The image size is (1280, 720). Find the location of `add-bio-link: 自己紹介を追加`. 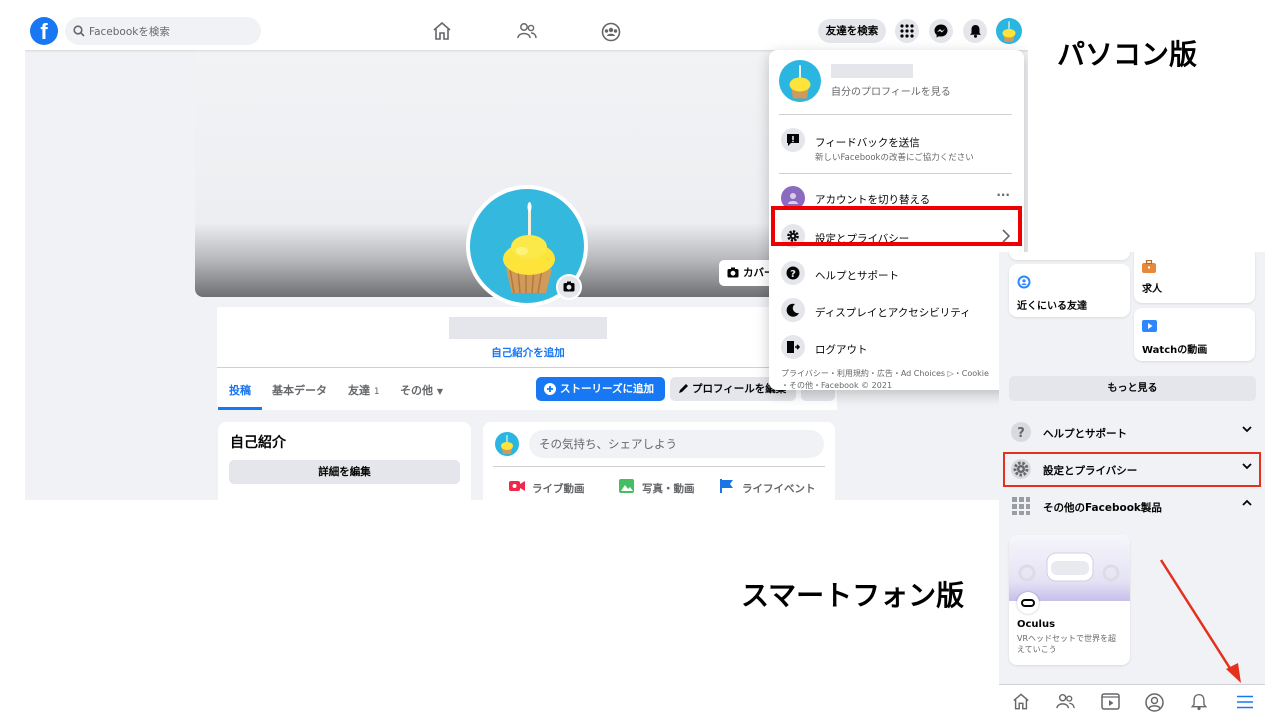

add-bio-link: 自己紹介を追加 is located at coordinates (528, 352).